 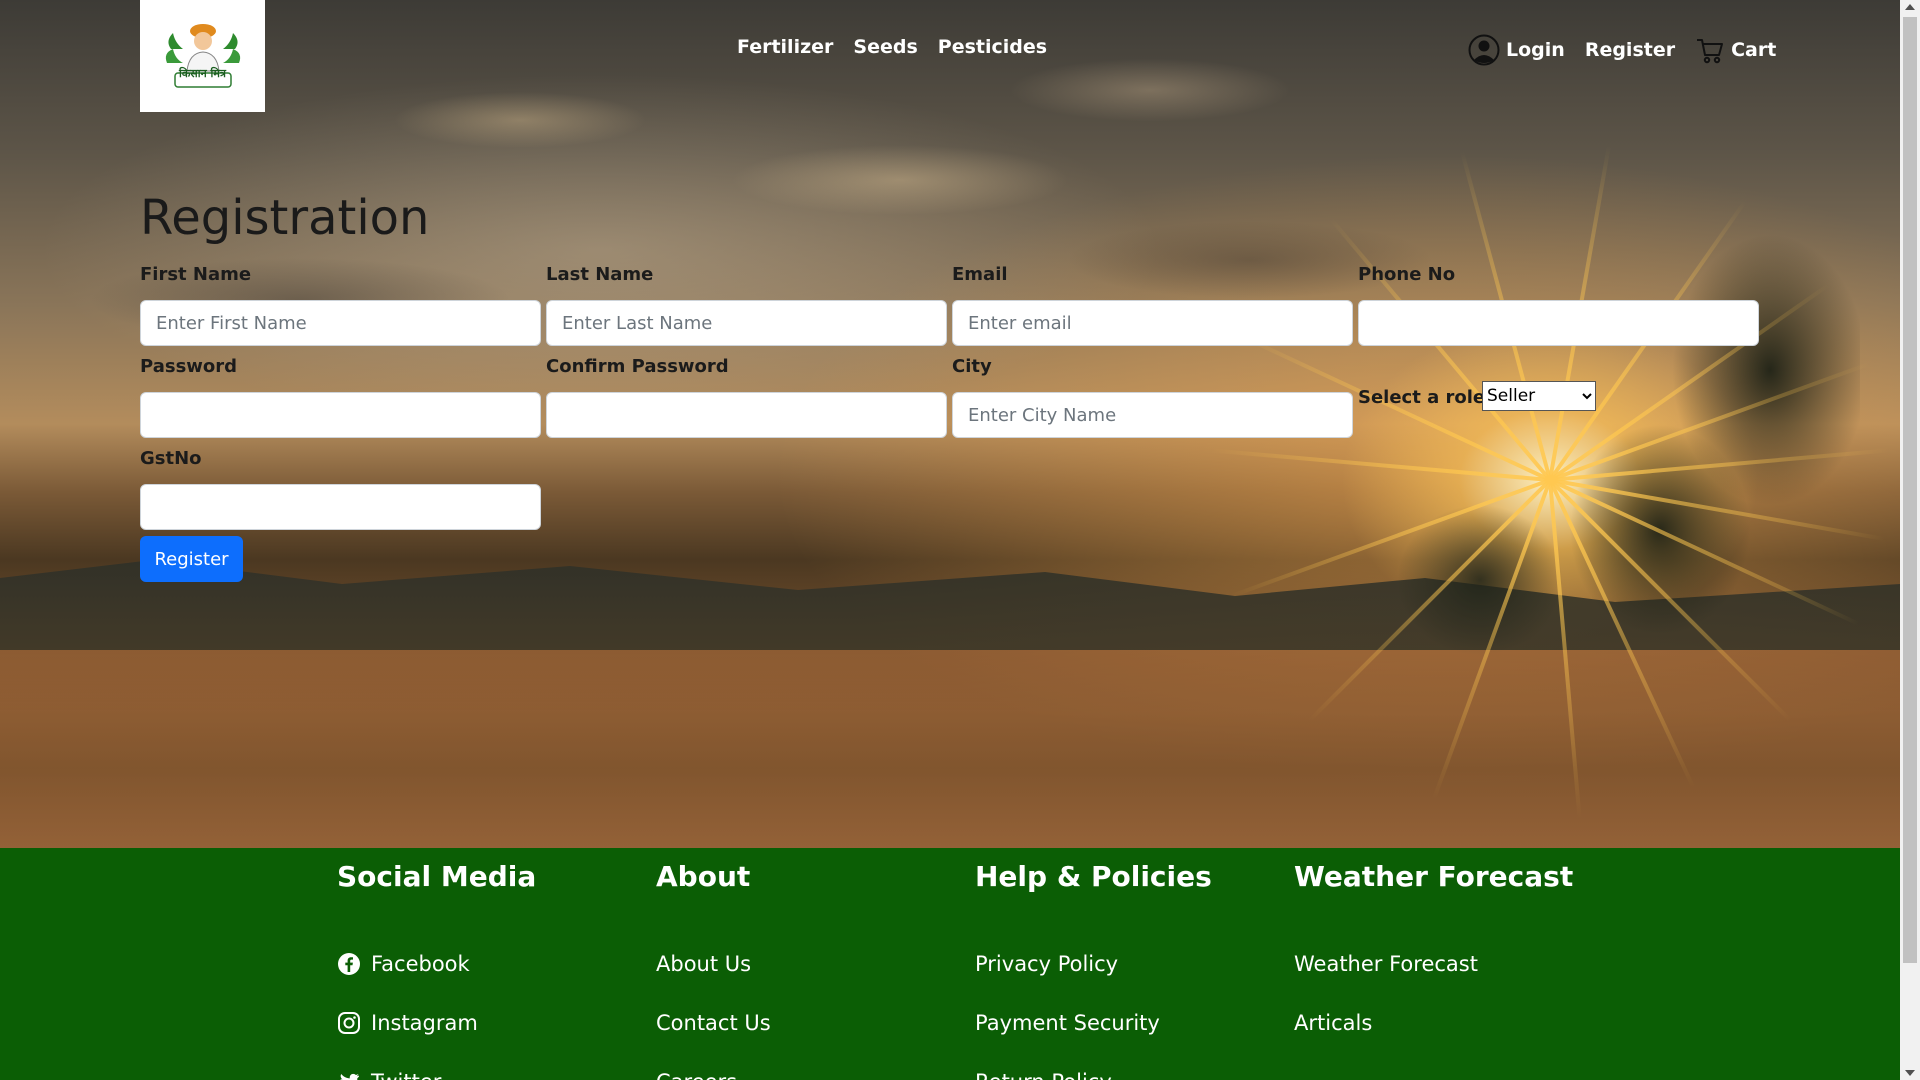 I want to click on page-scrollbar, so click(x=1910, y=540).